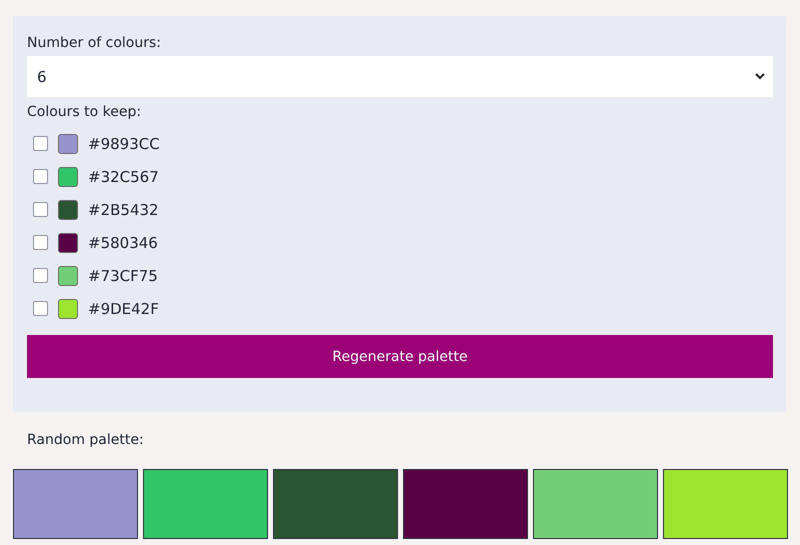  What do you see at coordinates (400, 356) in the screenshot?
I see `regenerate-button: Regenerate palette` at bounding box center [400, 356].